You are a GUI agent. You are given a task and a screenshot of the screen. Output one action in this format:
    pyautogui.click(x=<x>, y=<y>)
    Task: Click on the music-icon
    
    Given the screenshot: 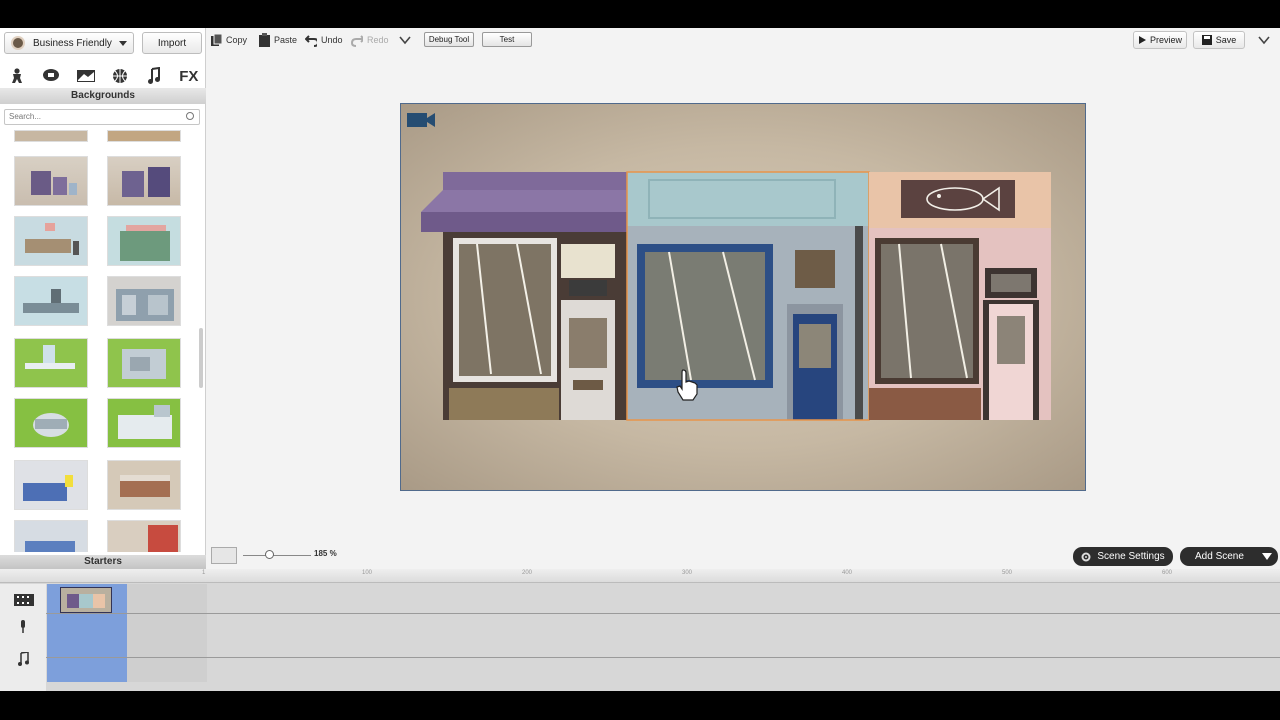 What is the action you would take?
    pyautogui.click(x=154, y=75)
    